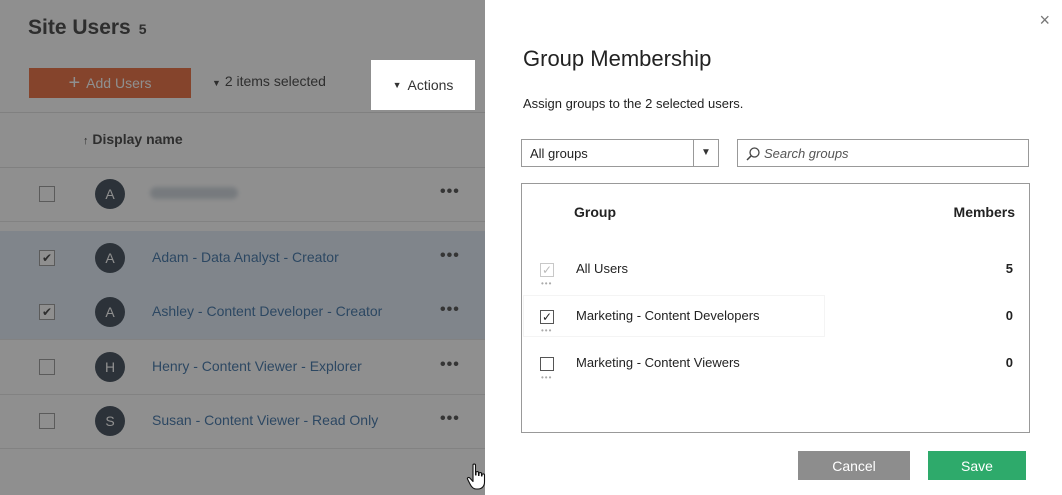 The height and width of the screenshot is (495, 1062). I want to click on save-button: Save, so click(977, 465).